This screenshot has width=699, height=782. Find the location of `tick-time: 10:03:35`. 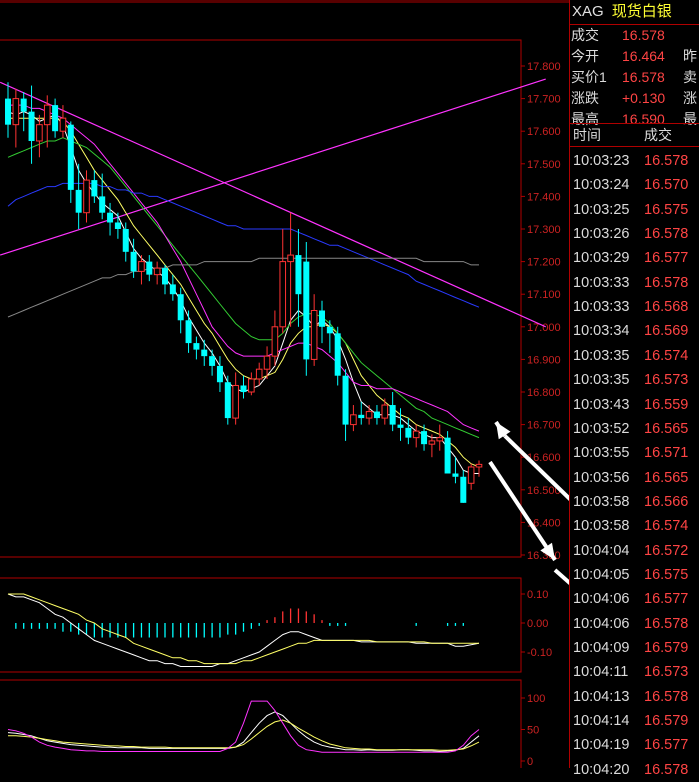

tick-time: 10:03:35 is located at coordinates (601, 380).